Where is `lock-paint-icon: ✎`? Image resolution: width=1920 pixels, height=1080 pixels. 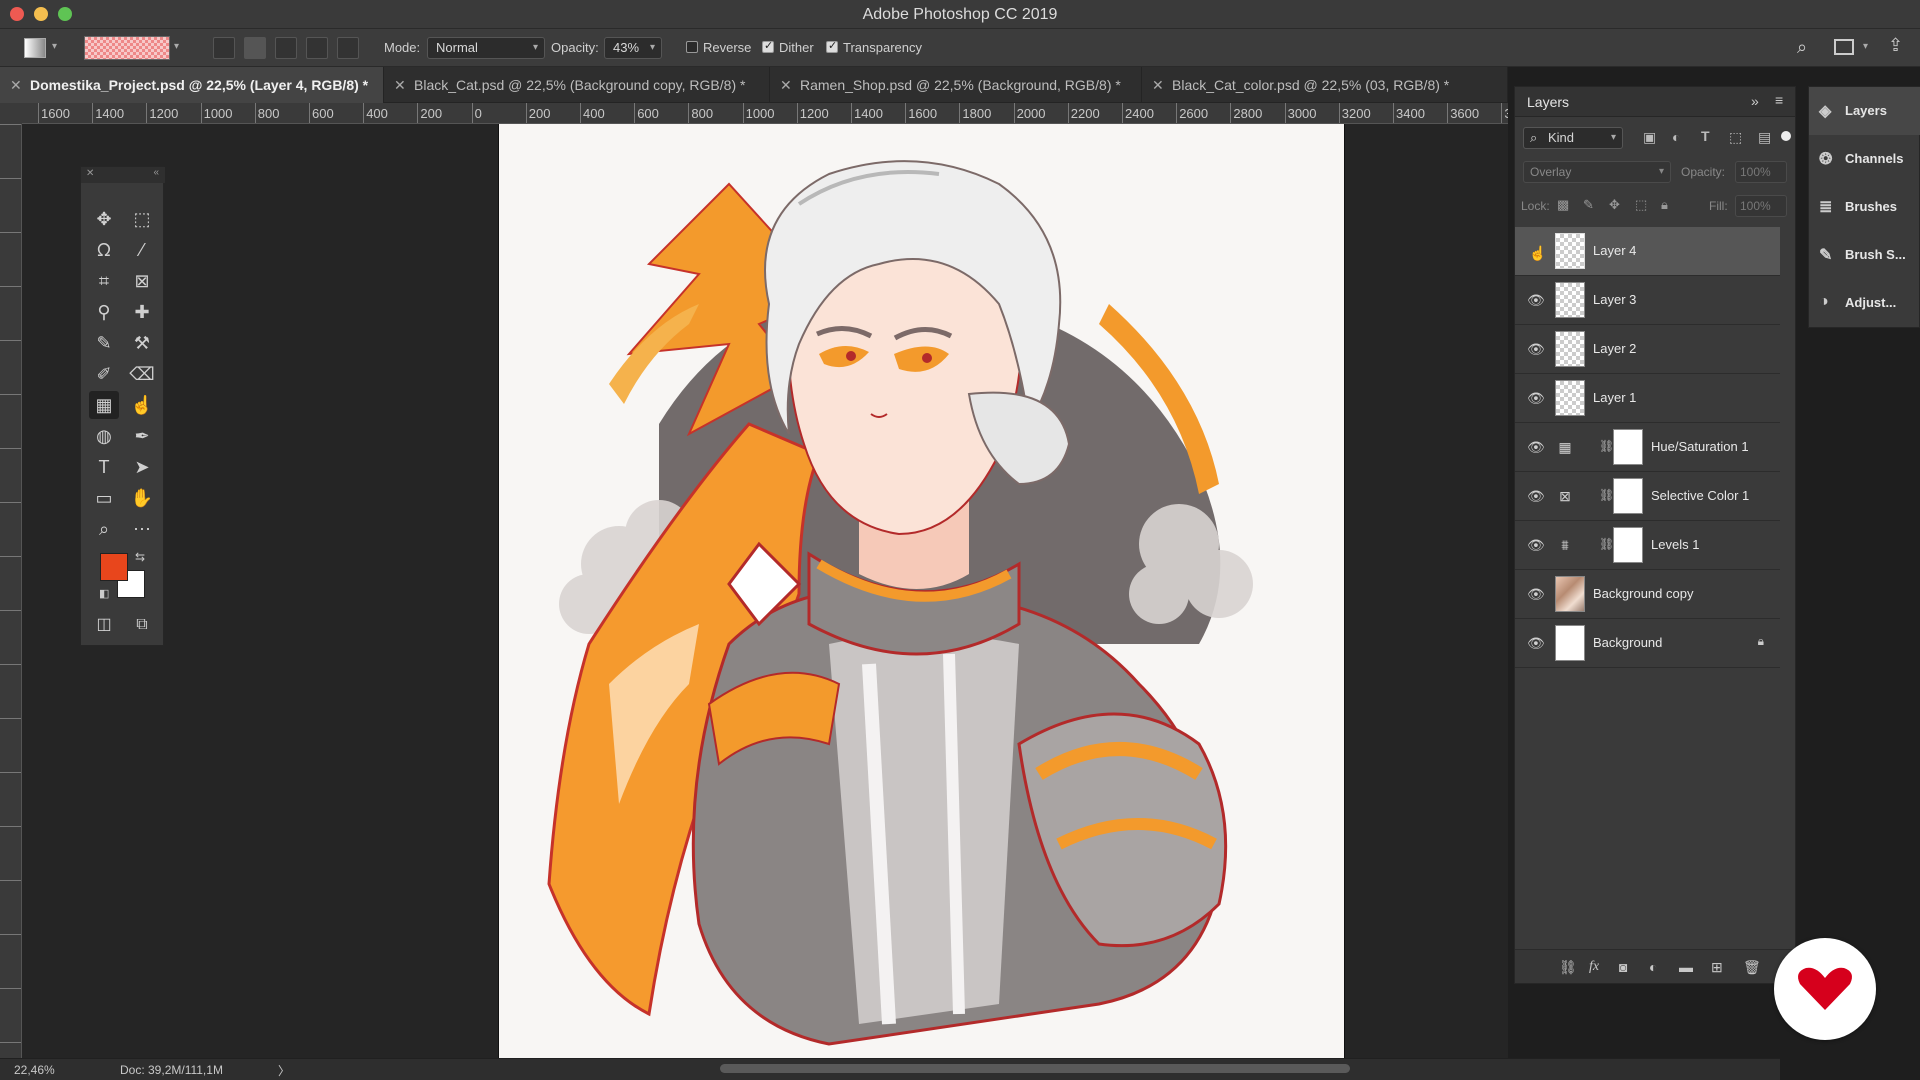
lock-paint-icon: ✎ is located at coordinates (1588, 205).